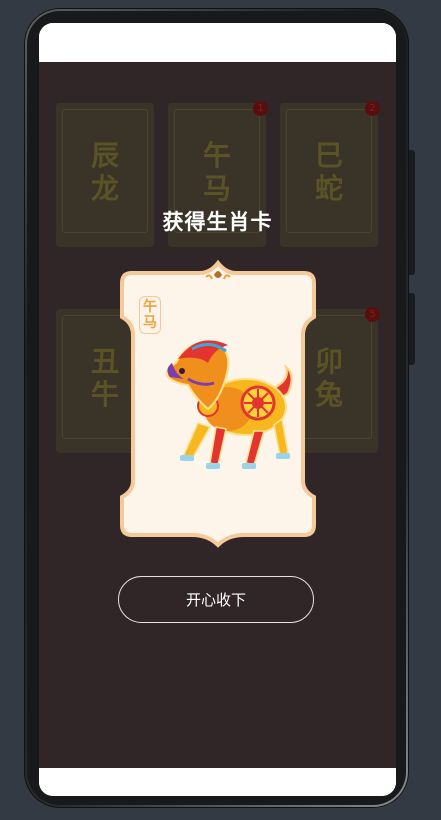  Describe the element at coordinates (217, 782) in the screenshot. I see `navigation-bar` at that location.